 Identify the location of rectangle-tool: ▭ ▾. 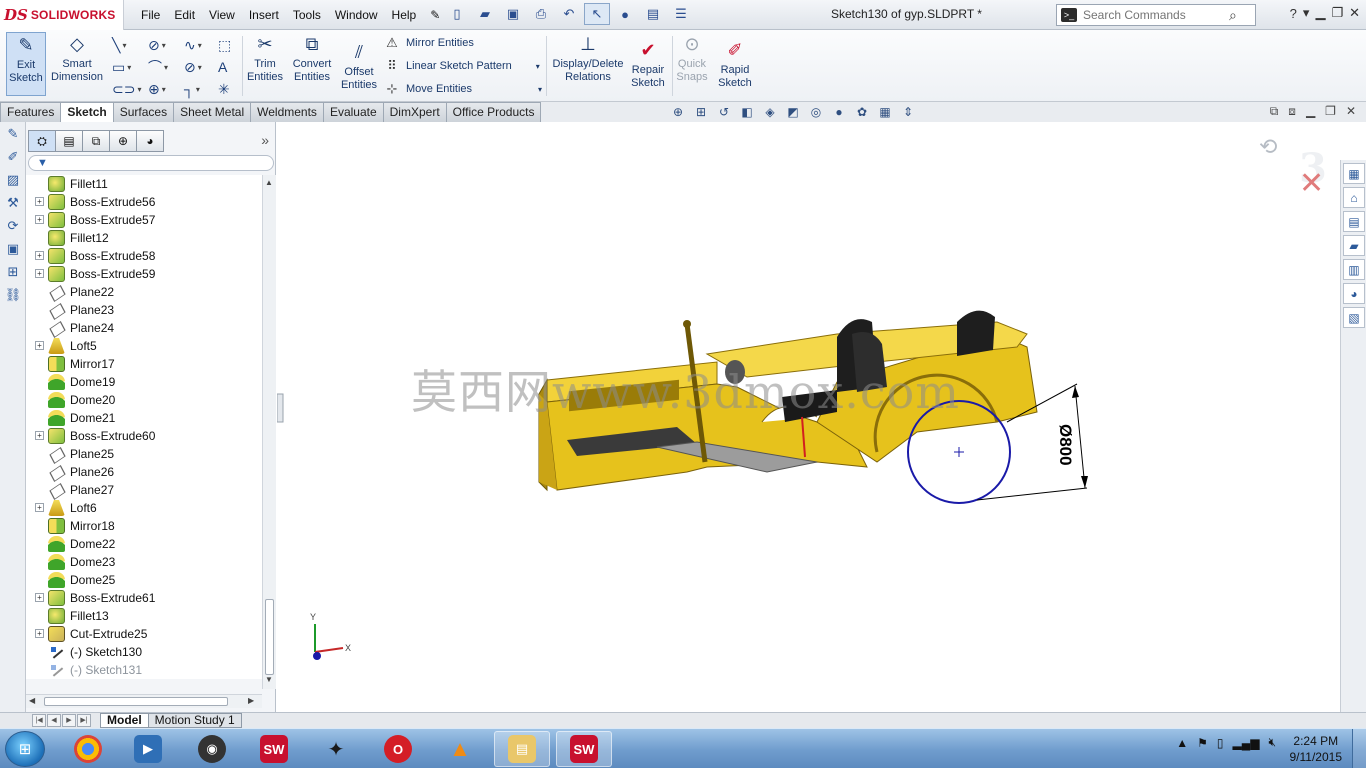
(129, 67).